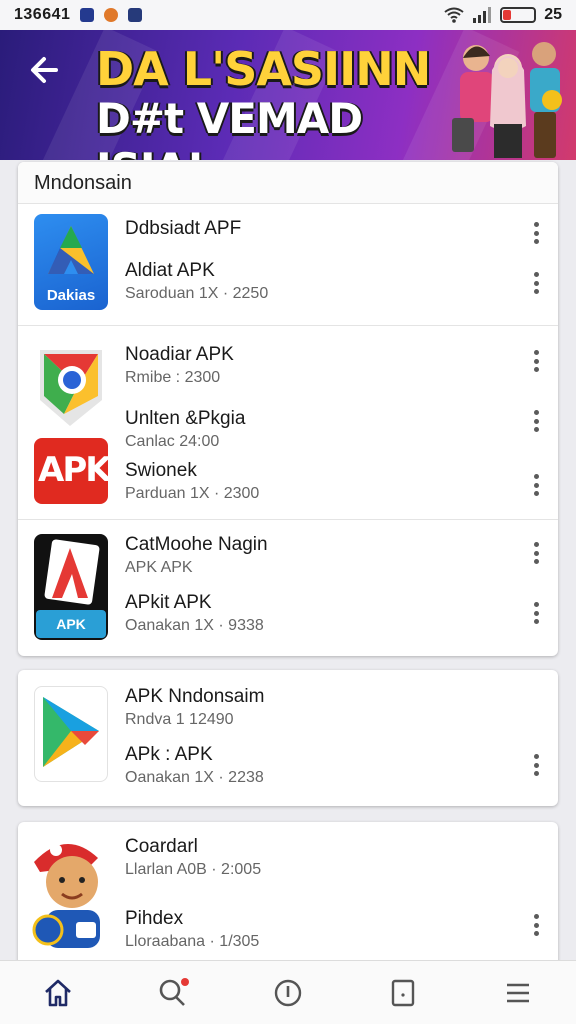 This screenshot has height=1024, width=576. I want to click on banner-title-line1: DA L'SASIINN, so click(263, 69).